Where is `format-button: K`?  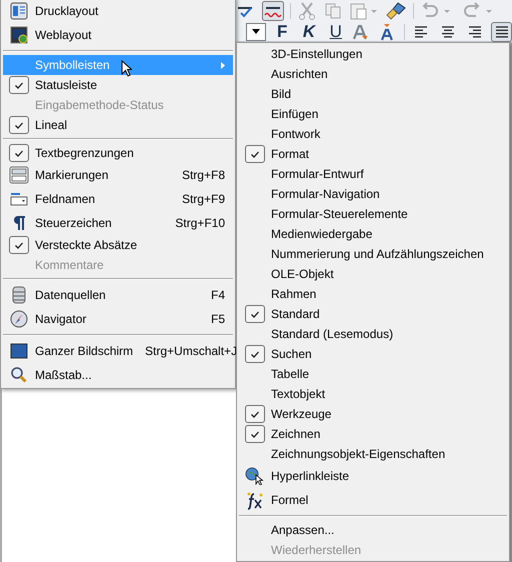 format-button: K is located at coordinates (309, 32).